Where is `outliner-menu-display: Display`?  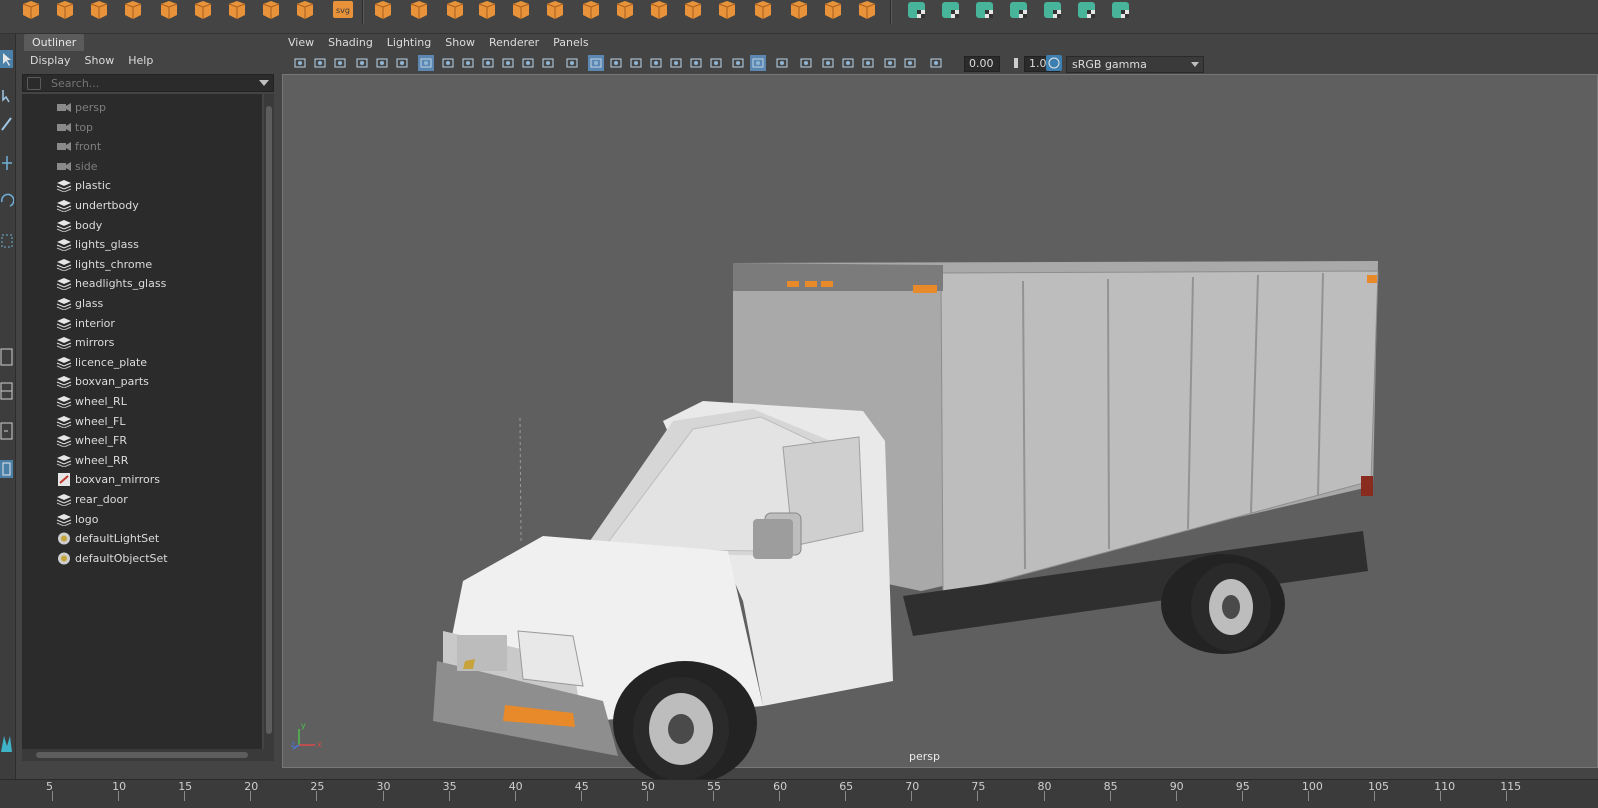
outliner-menu-display: Display is located at coordinates (50, 61).